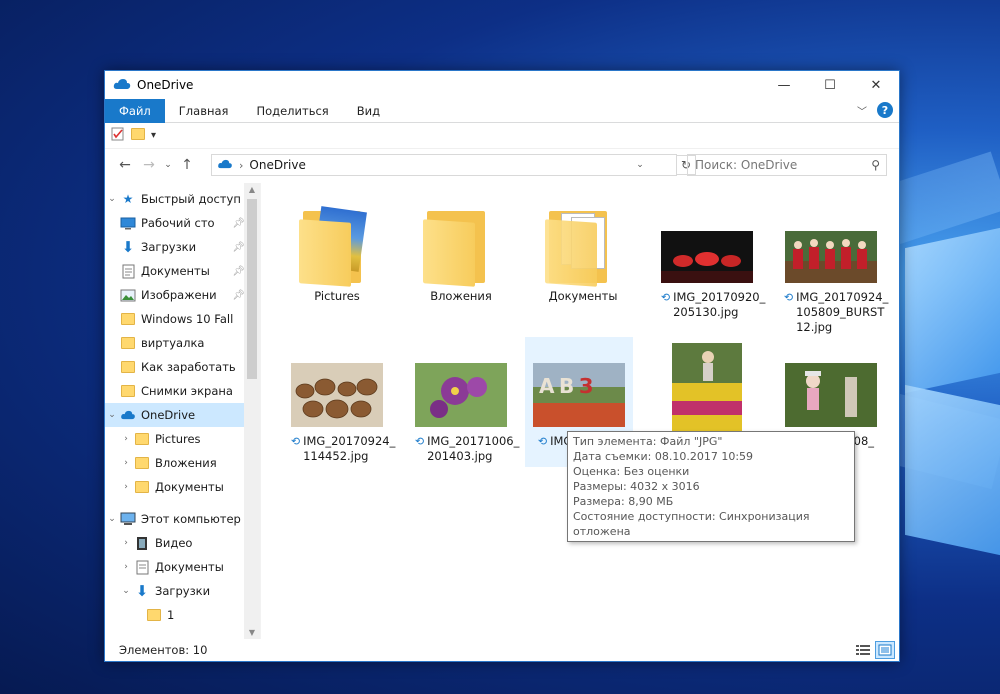  Describe the element at coordinates (292, 111) in the screenshot. I see `tab-share: Поделиться` at that location.